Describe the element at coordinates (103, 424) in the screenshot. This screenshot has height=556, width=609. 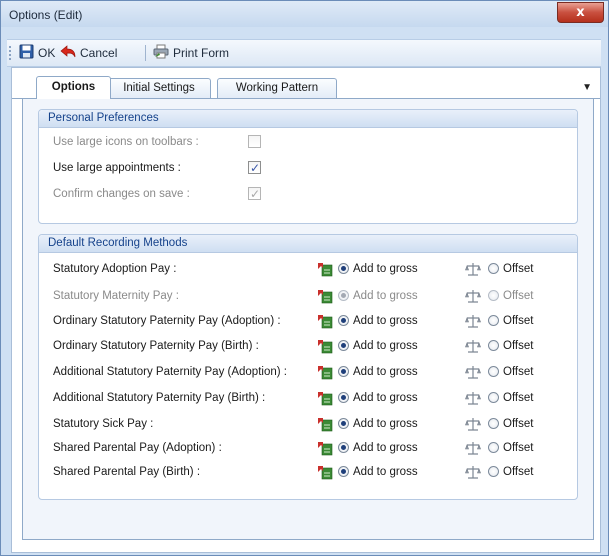
I see `method-label: Statutory Sick Pay :` at that location.